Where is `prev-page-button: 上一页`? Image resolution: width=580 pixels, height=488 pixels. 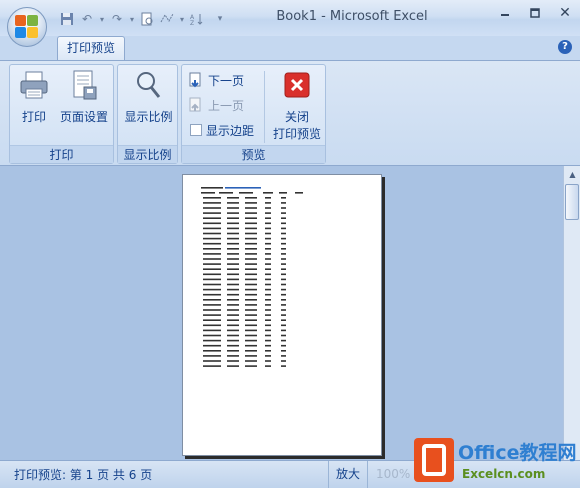 prev-page-button: 上一页 is located at coordinates (216, 105).